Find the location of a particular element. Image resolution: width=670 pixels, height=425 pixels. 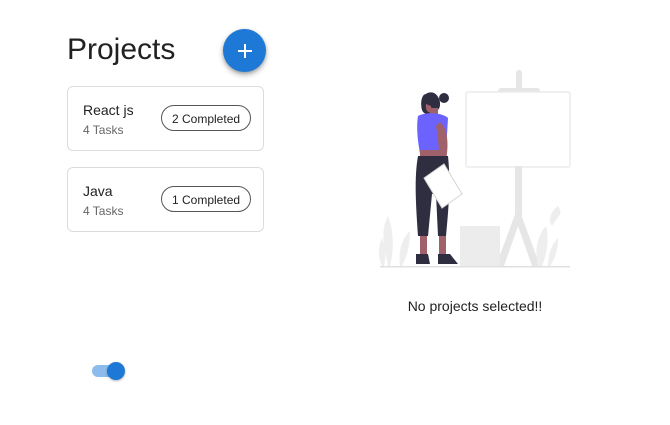

plus-icon is located at coordinates (244, 50).